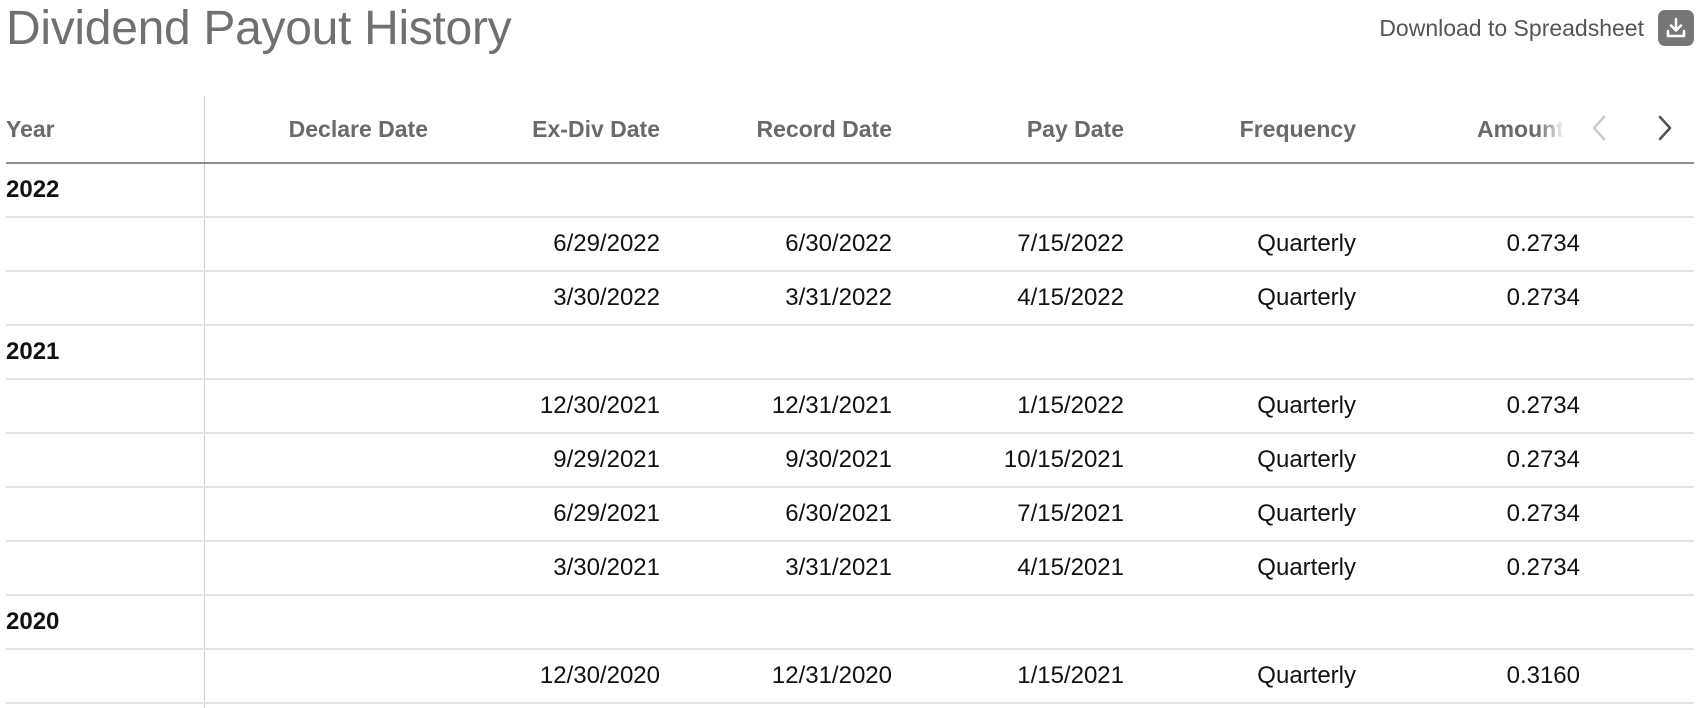  Describe the element at coordinates (831, 405) in the screenshot. I see `record-date-cell: 12/31/2021` at that location.